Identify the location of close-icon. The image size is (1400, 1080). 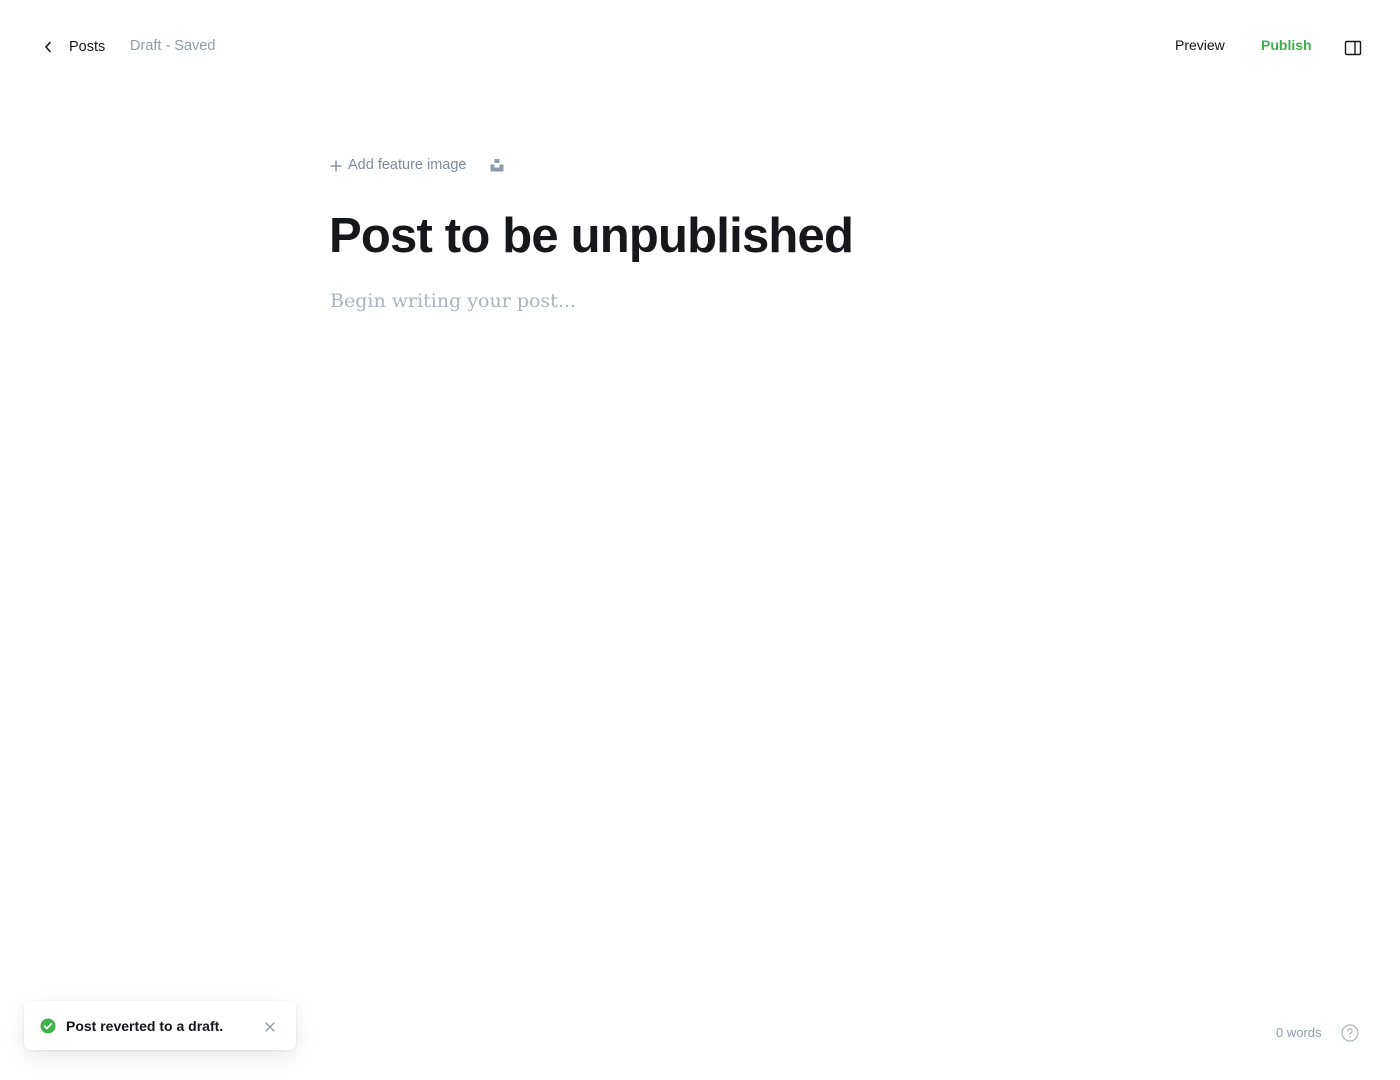
(270, 1026).